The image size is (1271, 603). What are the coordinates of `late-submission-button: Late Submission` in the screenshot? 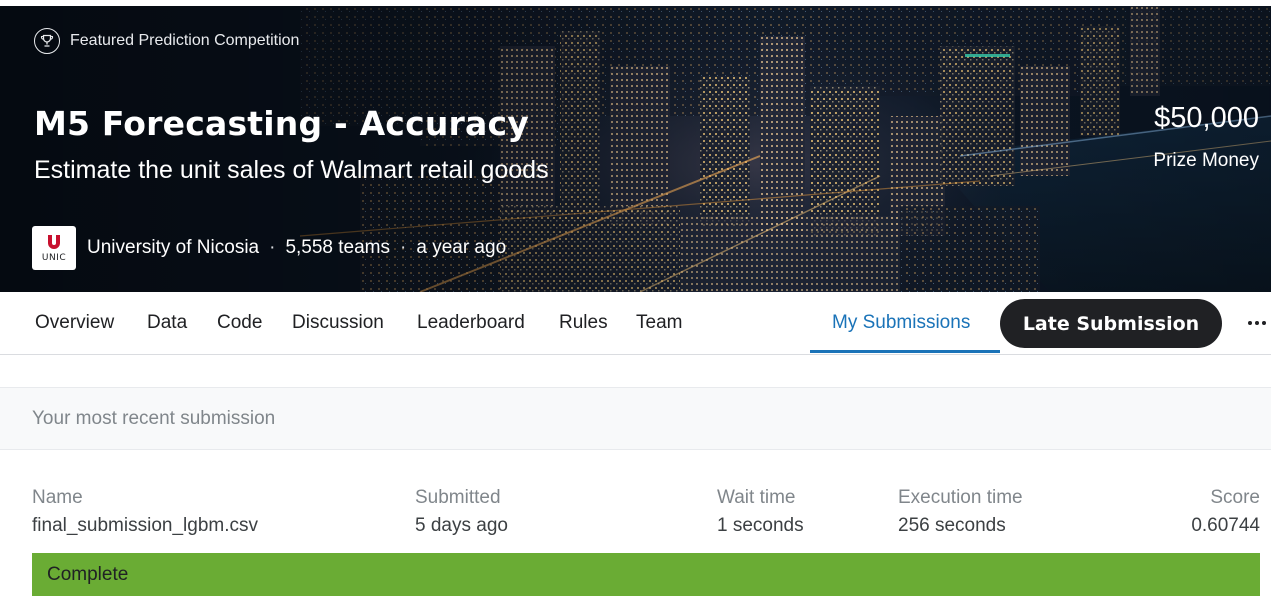 It's located at (1111, 323).